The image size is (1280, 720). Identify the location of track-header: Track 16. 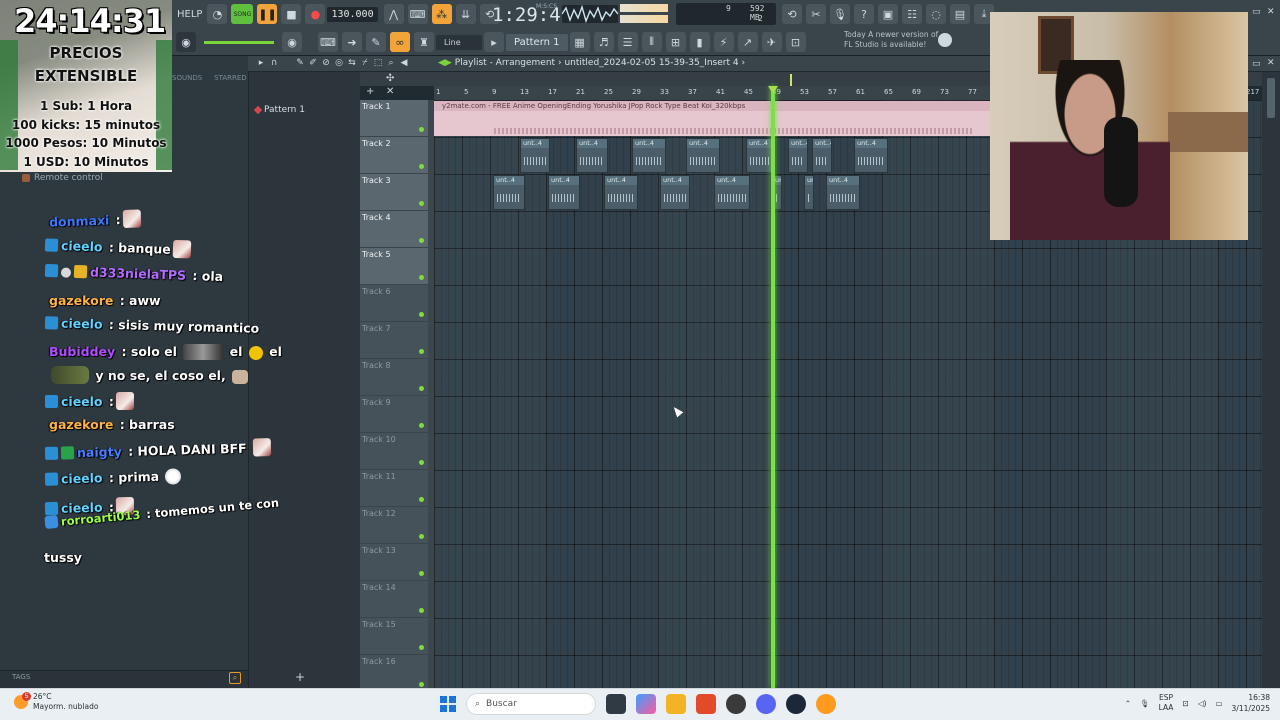
(394, 673).